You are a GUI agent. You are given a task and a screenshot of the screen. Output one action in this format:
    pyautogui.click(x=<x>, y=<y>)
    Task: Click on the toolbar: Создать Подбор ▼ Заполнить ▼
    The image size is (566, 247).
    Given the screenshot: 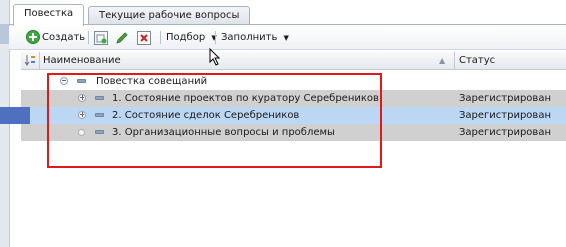 What is the action you would take?
    pyautogui.click(x=287, y=38)
    